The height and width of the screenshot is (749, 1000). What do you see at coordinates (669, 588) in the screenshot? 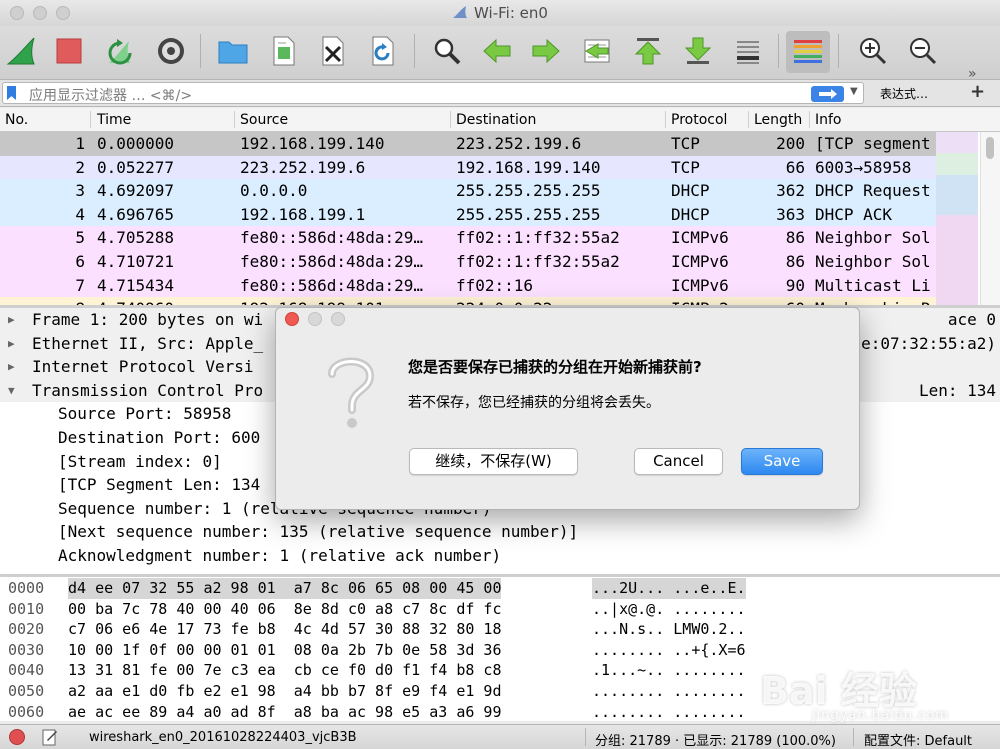
I see `hex-ascii: ...2U... ...e..E.` at bounding box center [669, 588].